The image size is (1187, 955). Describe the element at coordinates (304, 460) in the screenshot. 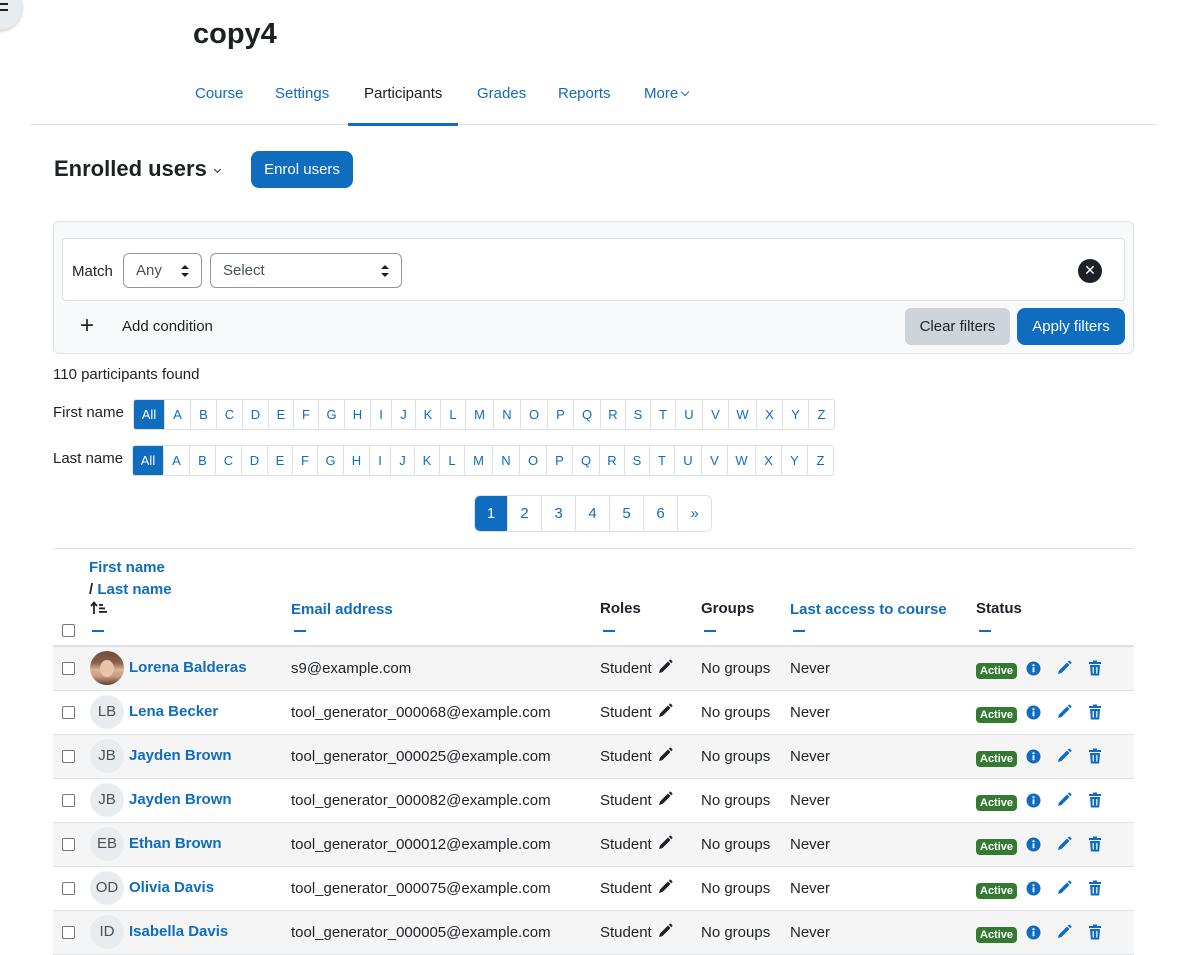

I see `last-initial-f: F` at that location.